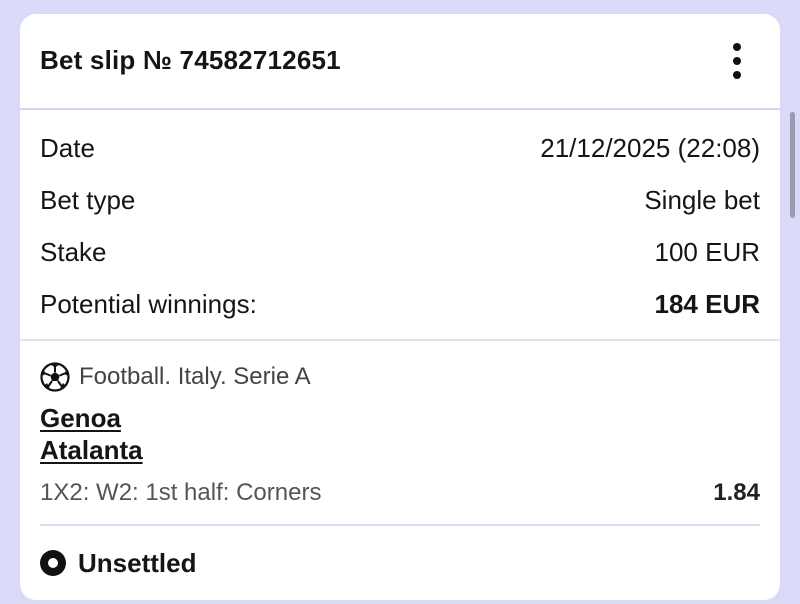  Describe the element at coordinates (707, 304) in the screenshot. I see `detail-value: 184 EUR` at that location.